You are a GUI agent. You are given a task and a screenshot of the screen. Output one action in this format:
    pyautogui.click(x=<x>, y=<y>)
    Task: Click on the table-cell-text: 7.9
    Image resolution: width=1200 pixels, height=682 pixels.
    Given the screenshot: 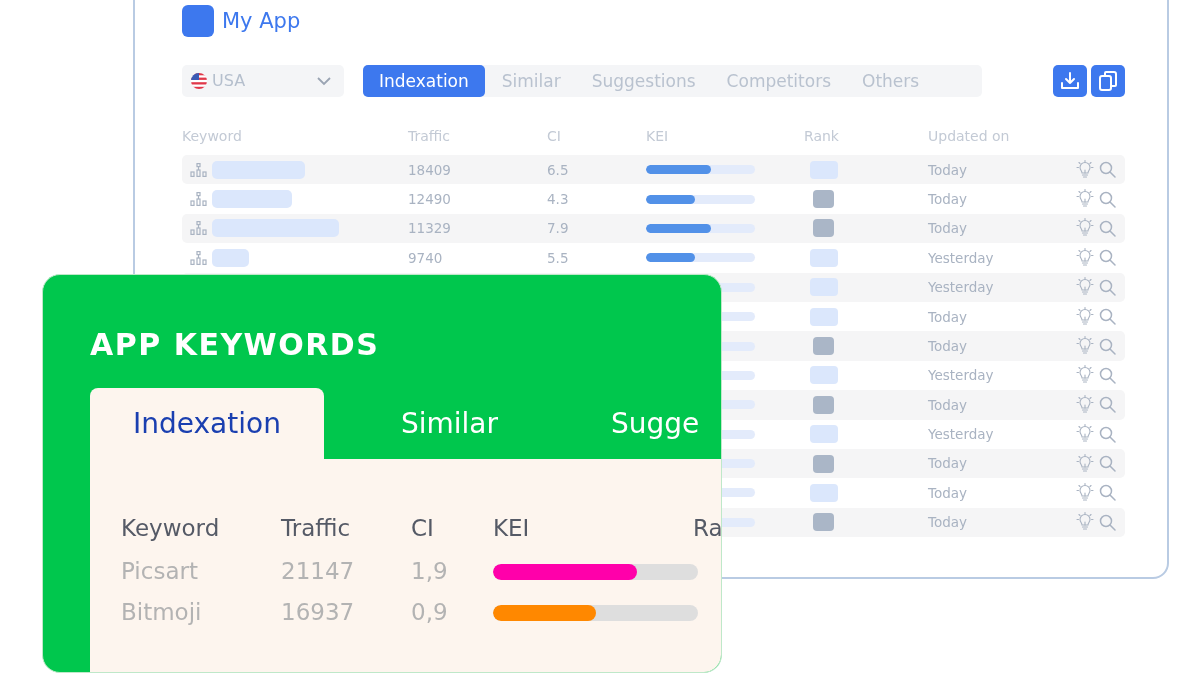 What is the action you would take?
    pyautogui.click(x=558, y=229)
    